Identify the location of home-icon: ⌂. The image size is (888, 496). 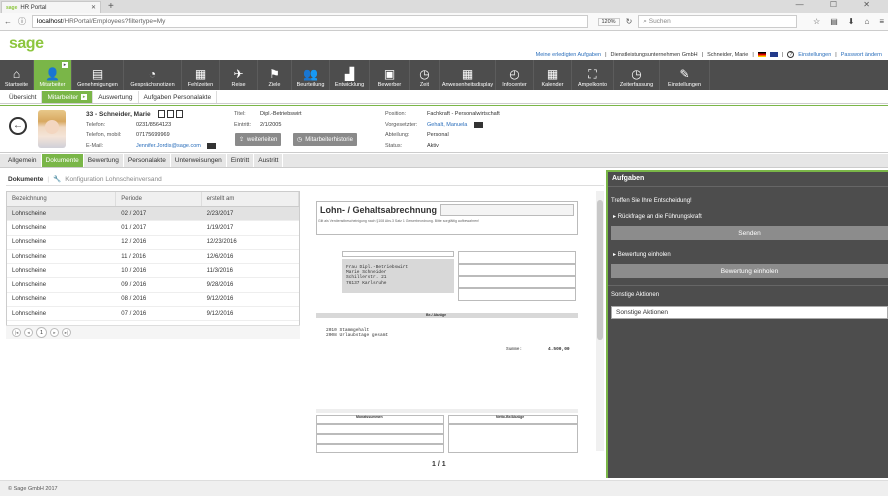
(866, 21).